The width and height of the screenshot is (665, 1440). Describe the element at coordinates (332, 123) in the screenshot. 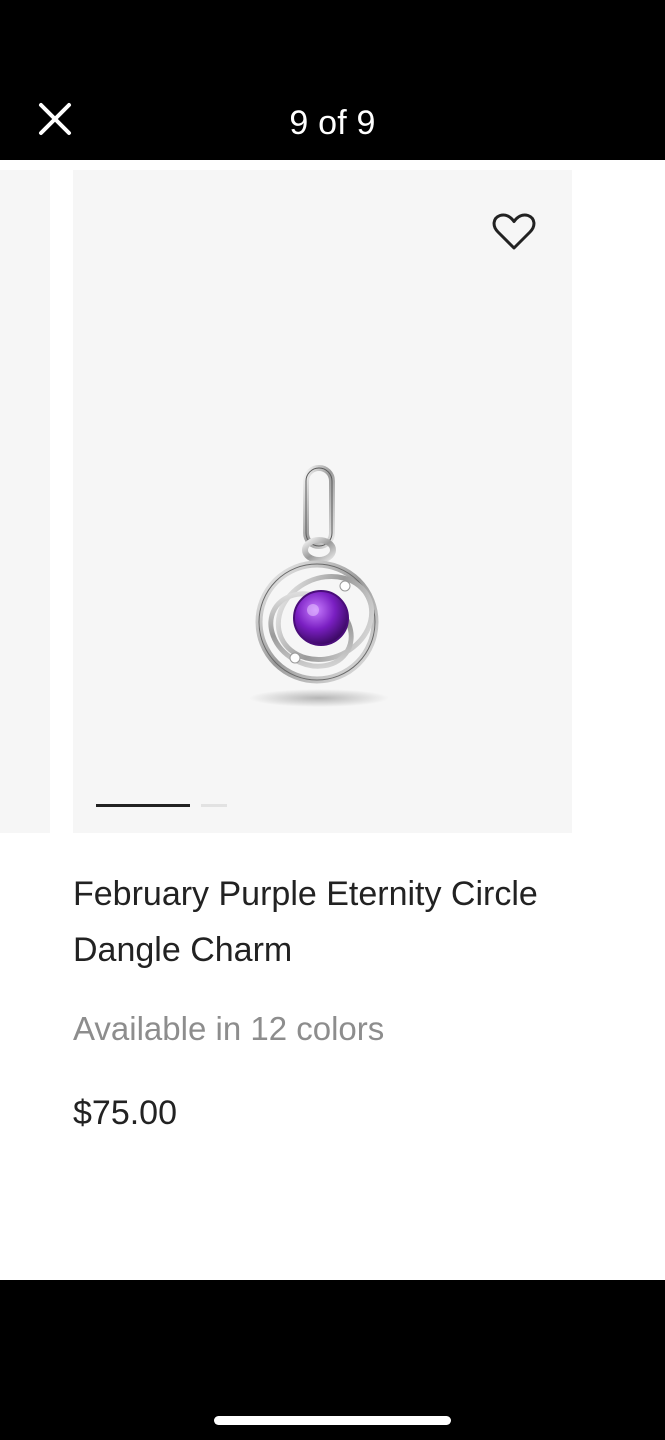

I see `page-counter: 9 of 9` at that location.